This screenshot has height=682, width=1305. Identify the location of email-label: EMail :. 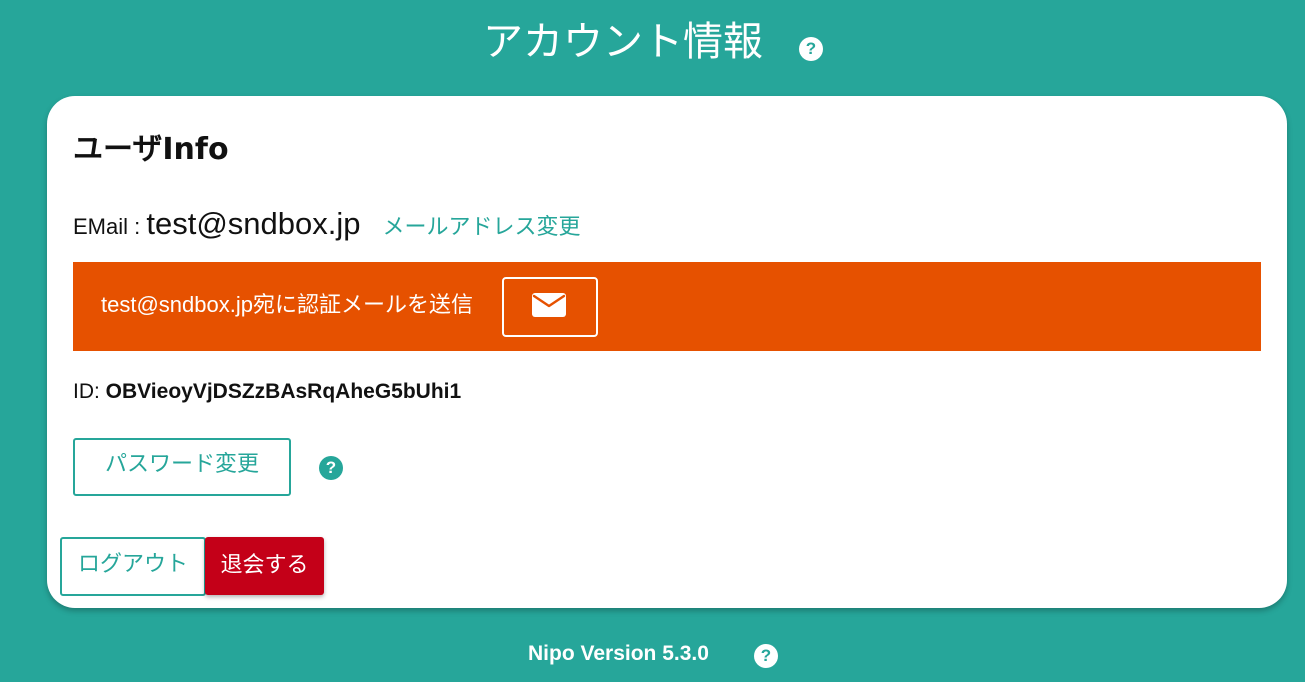
(110, 226).